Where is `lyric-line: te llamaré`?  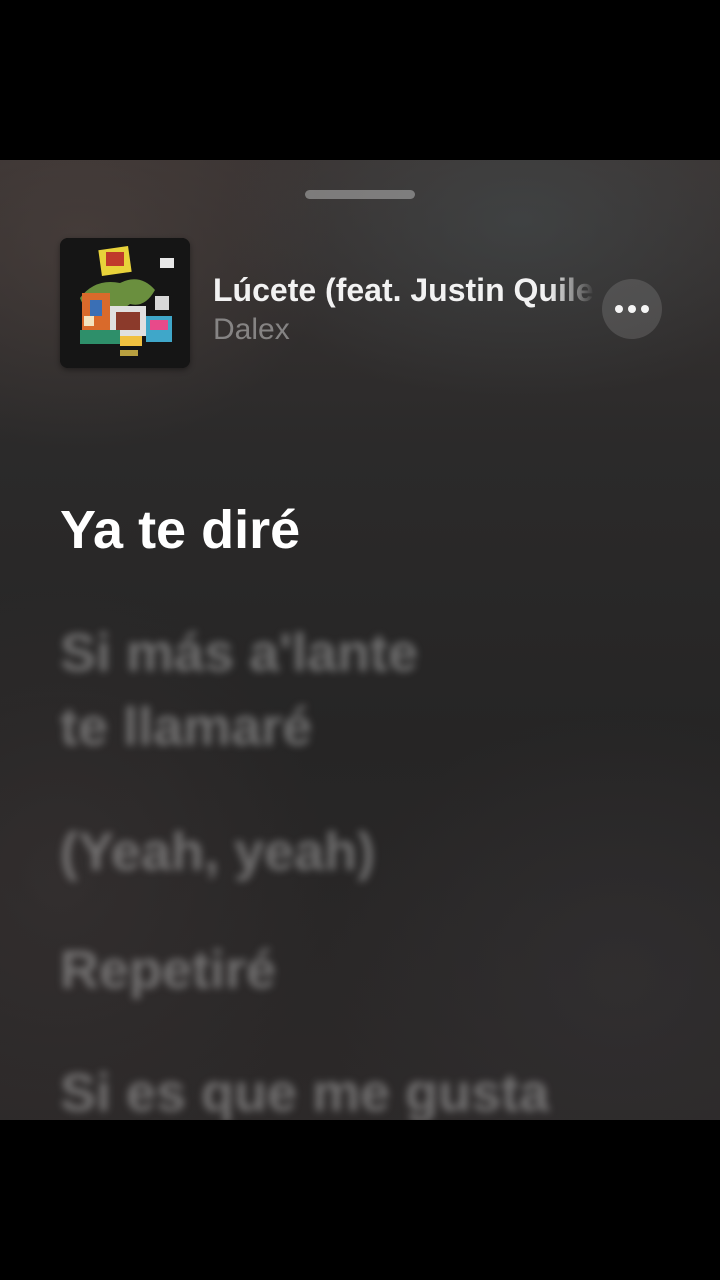
lyric-line: te llamaré is located at coordinates (186, 727).